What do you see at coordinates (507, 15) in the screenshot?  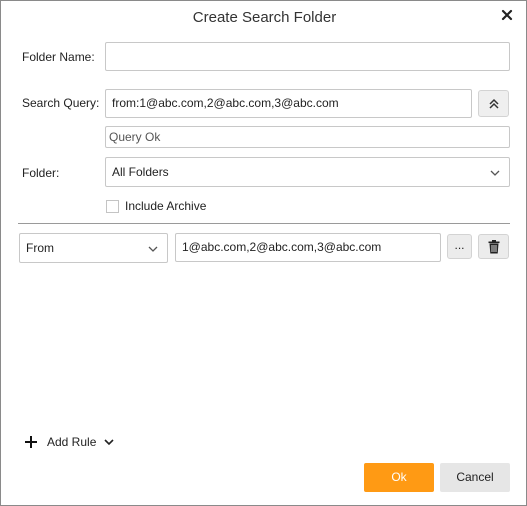 I see `close-icon` at bounding box center [507, 15].